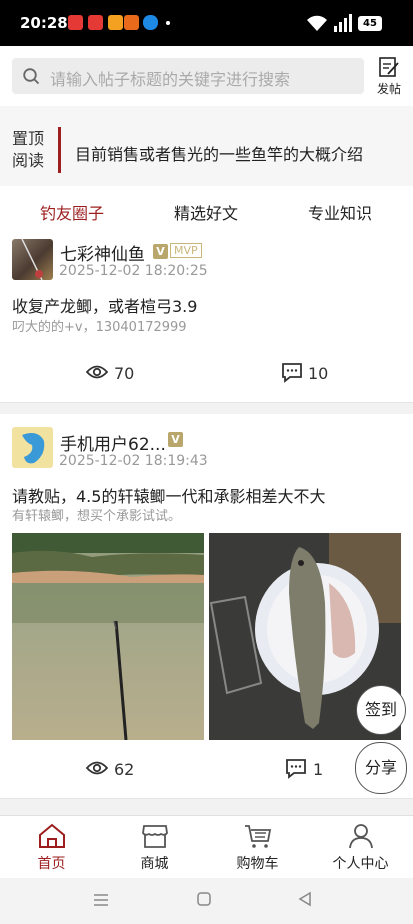  Describe the element at coordinates (318, 373) in the screenshot. I see `comments-count: 10` at that location.